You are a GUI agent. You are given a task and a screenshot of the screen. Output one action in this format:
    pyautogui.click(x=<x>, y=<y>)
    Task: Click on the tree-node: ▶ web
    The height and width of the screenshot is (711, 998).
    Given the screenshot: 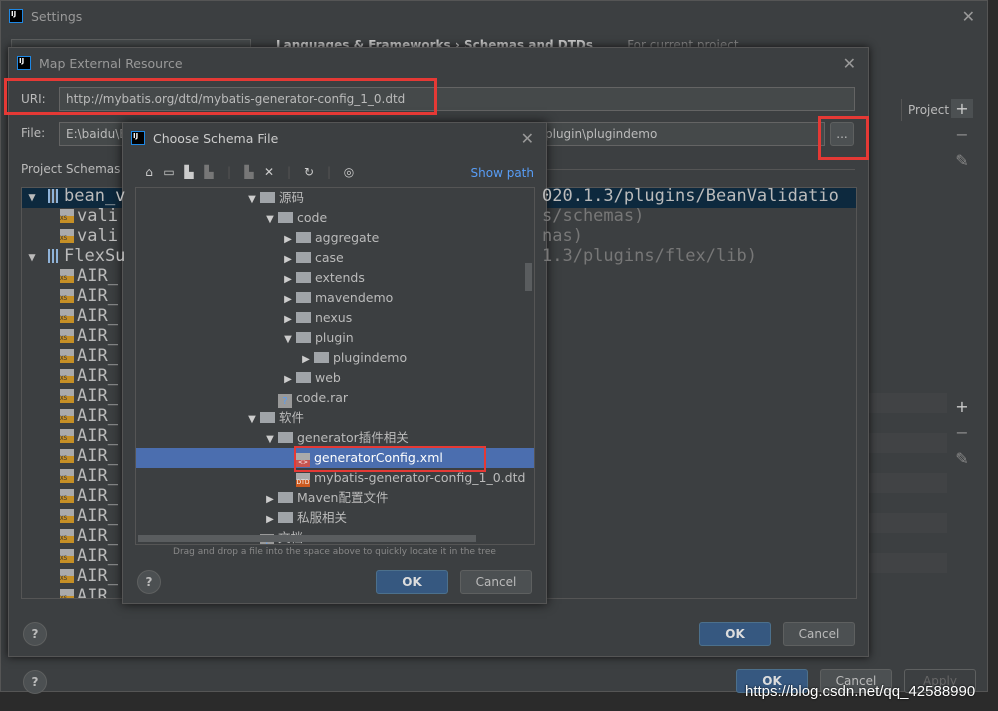 What is the action you would take?
    pyautogui.click(x=335, y=378)
    